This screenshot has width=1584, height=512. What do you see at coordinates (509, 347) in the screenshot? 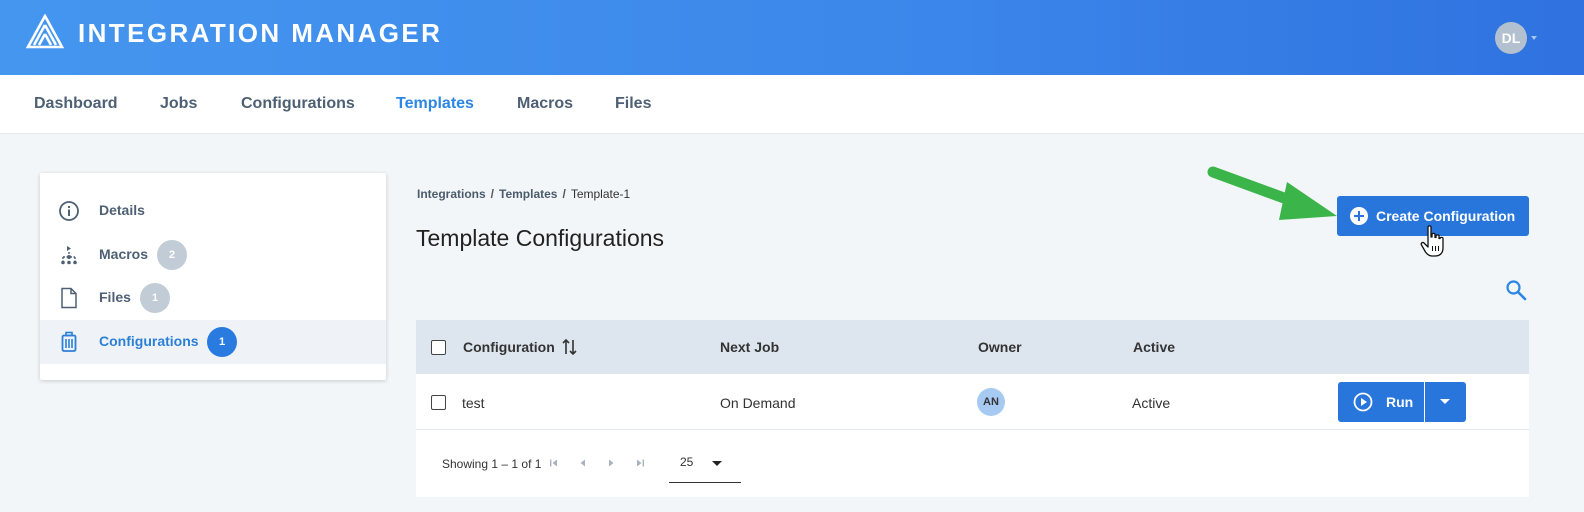
I see `column-header-configuration: Configuration` at bounding box center [509, 347].